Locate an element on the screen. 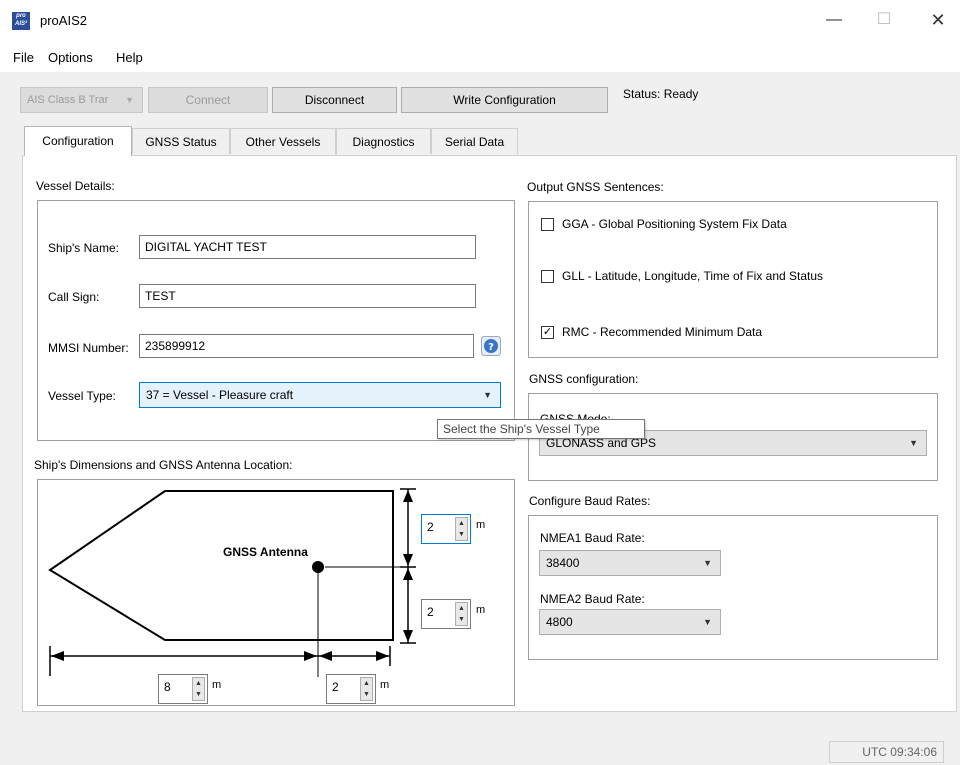  app-icon: pro AIS² is located at coordinates (21, 21).